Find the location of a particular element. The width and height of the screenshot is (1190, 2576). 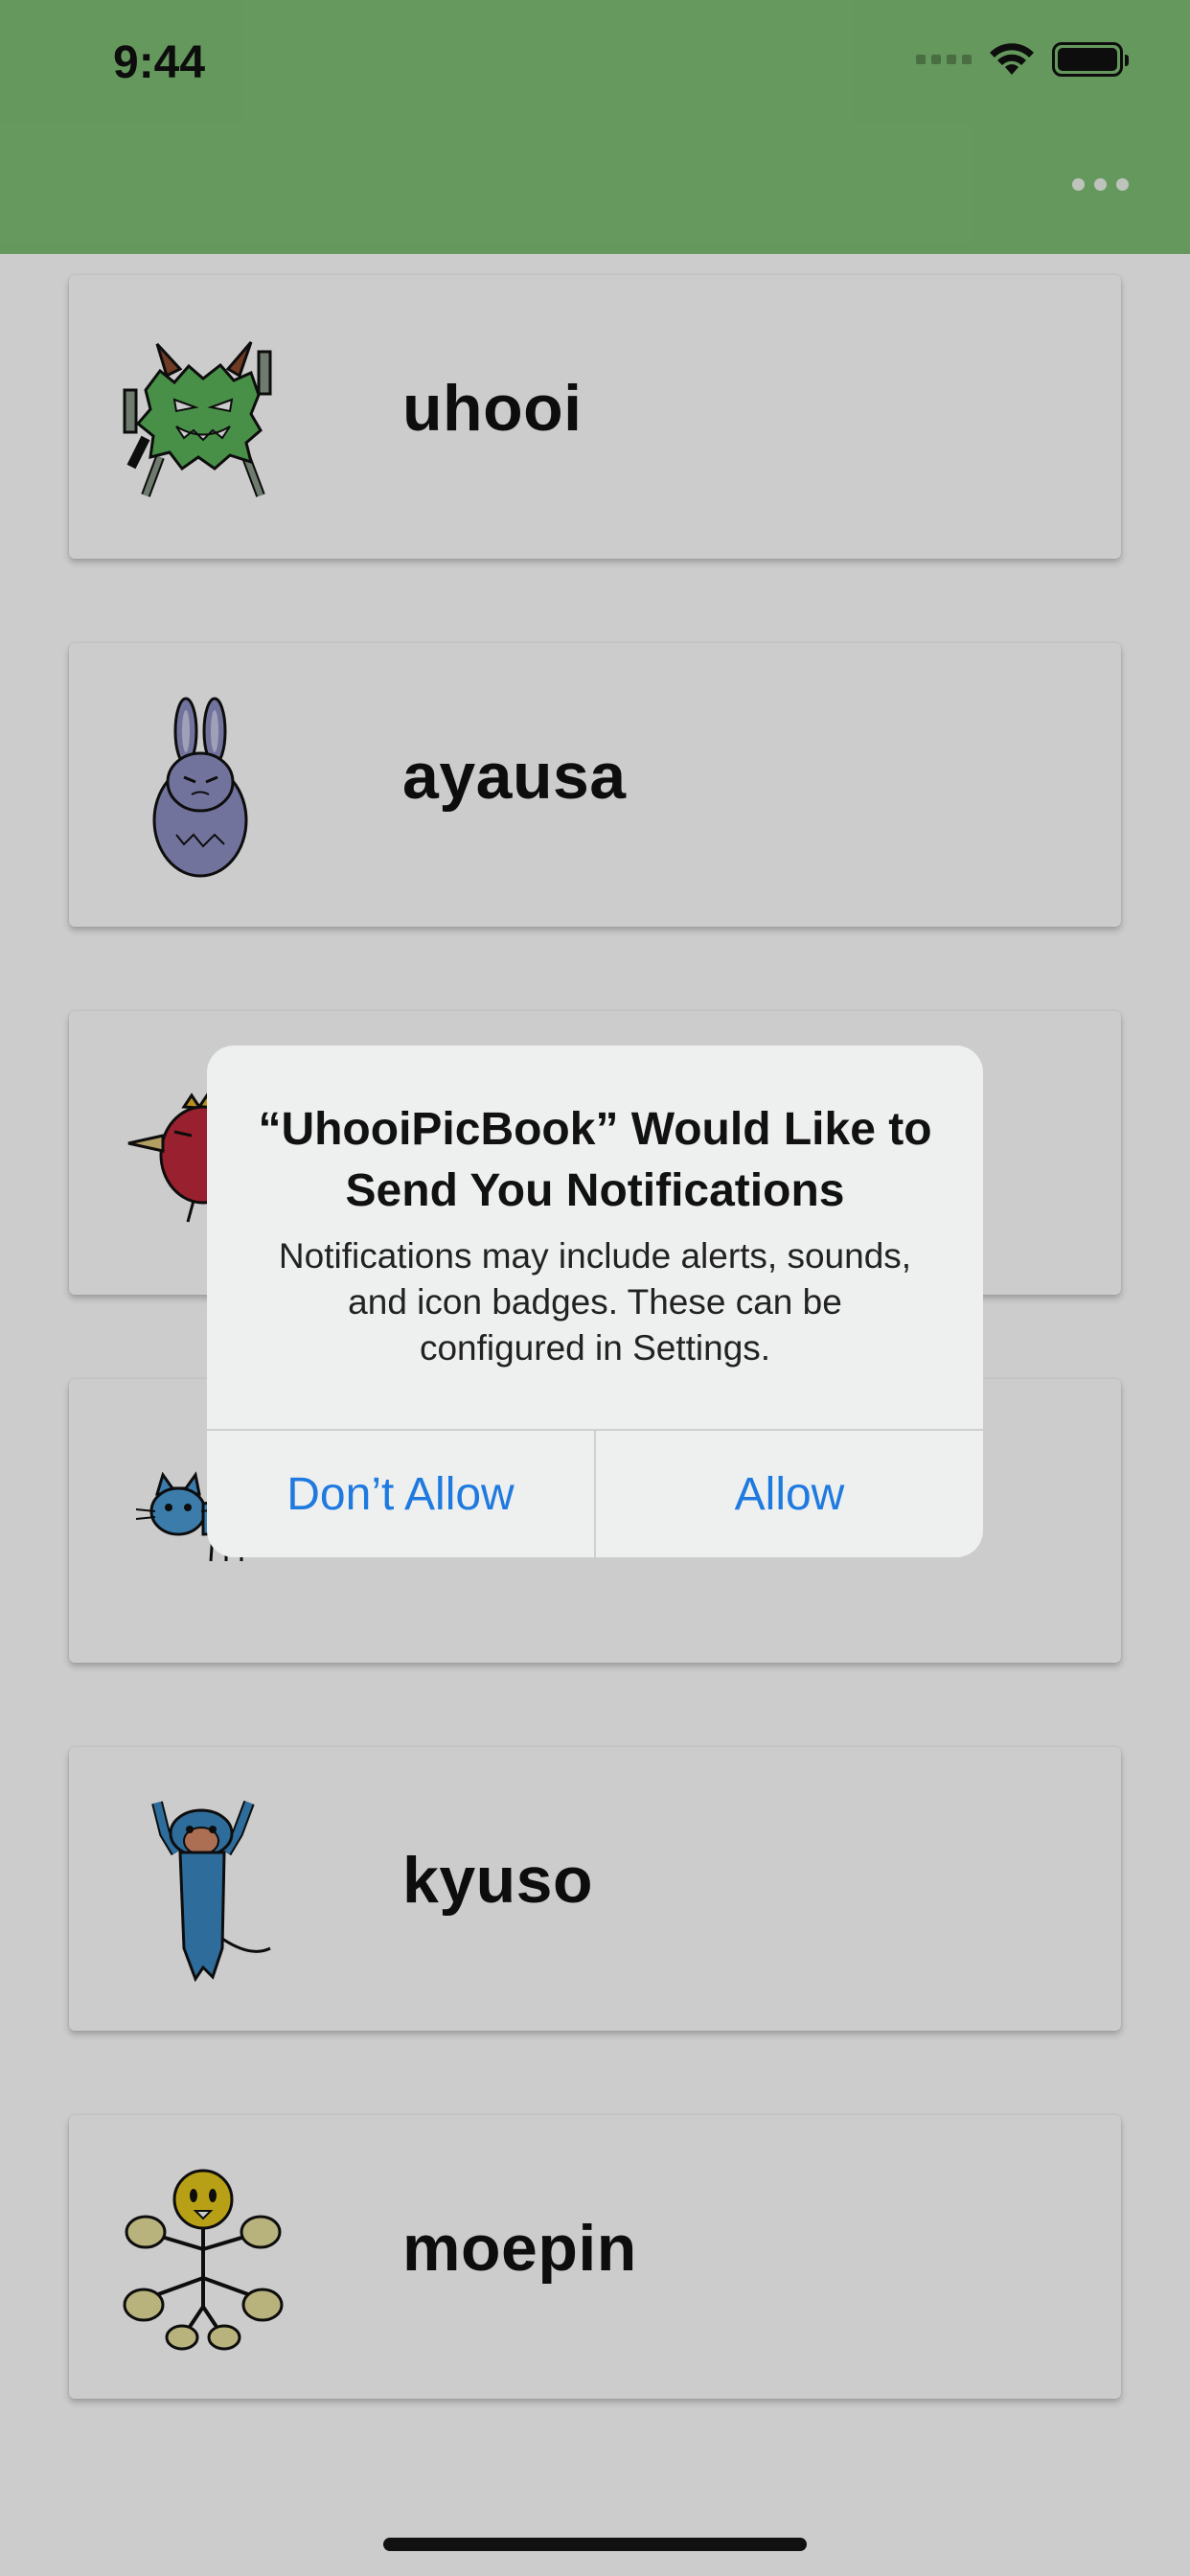

allow-button: Allow is located at coordinates (790, 1494).